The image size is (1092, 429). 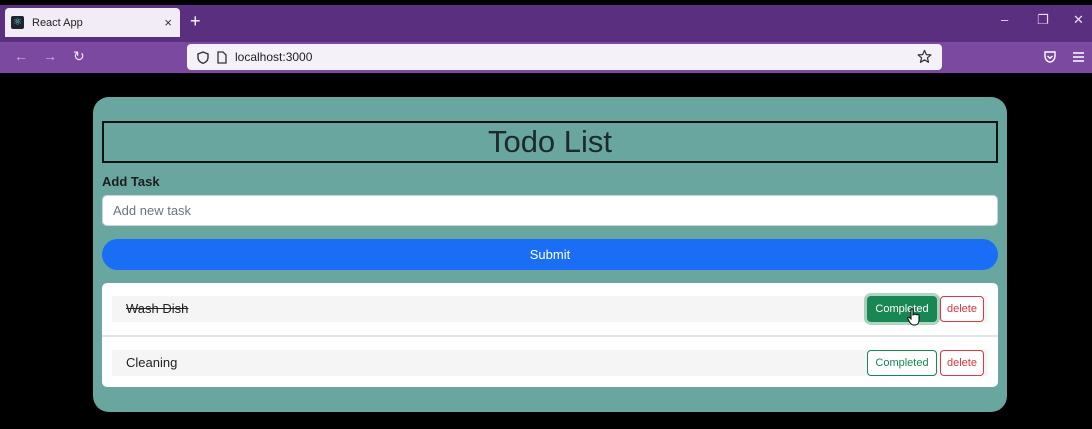 I want to click on add-task-input, so click(x=550, y=210).